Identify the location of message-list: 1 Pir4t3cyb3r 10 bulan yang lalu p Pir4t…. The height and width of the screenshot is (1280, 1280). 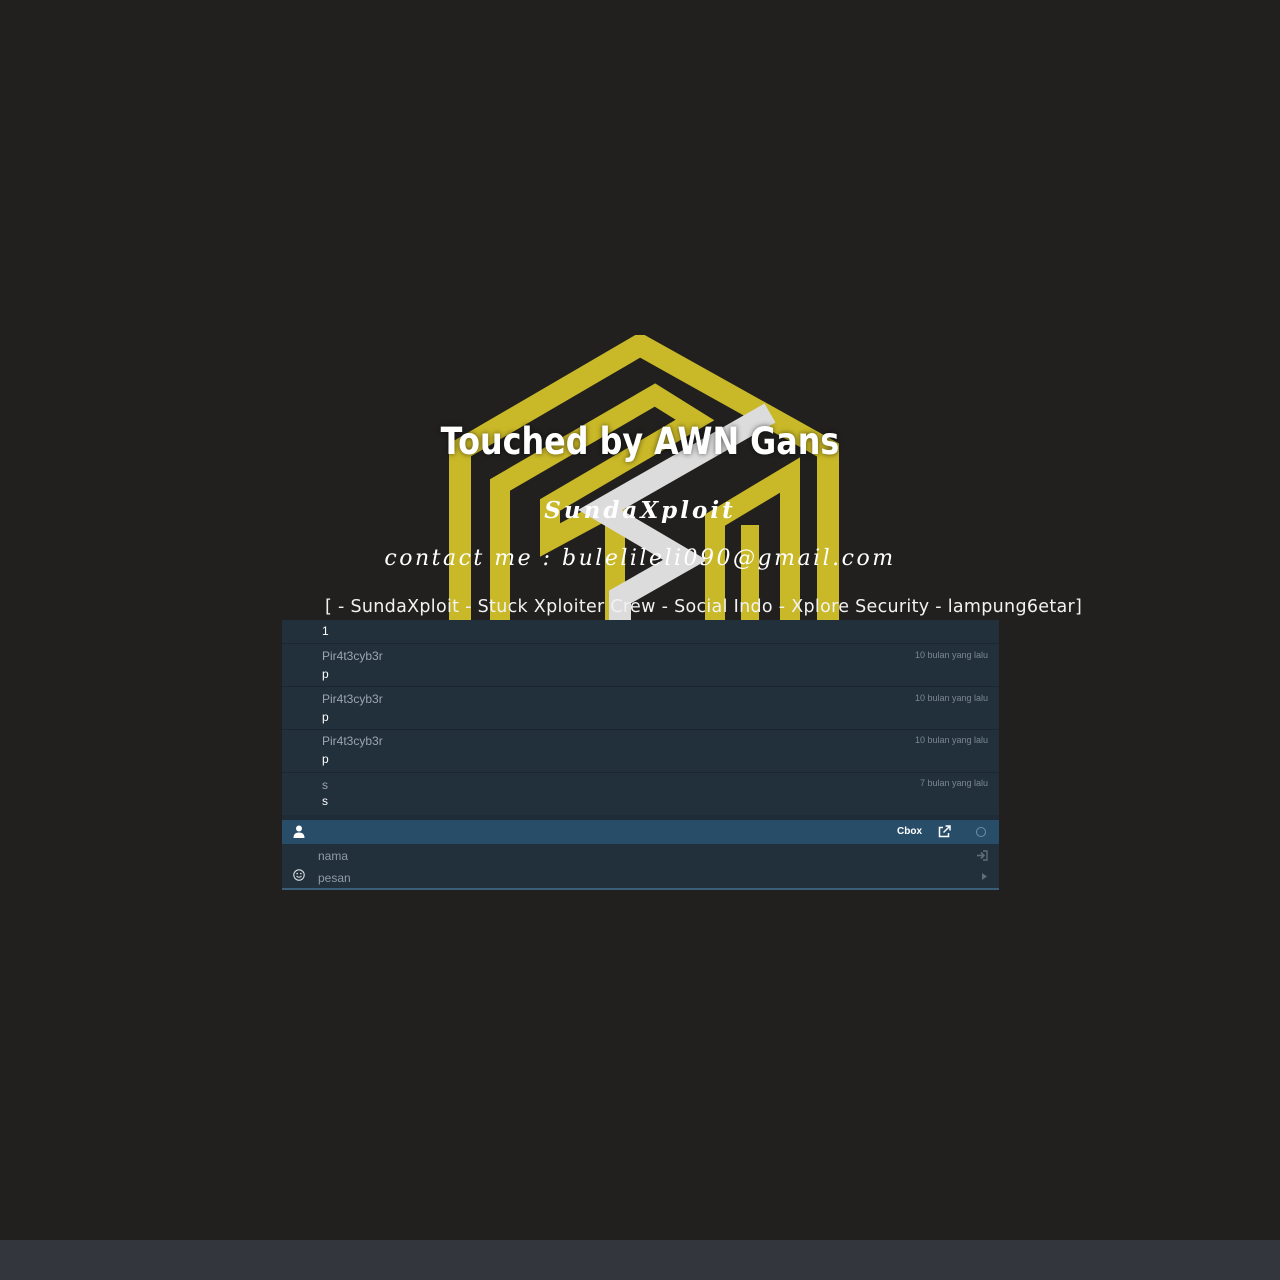
(640, 717).